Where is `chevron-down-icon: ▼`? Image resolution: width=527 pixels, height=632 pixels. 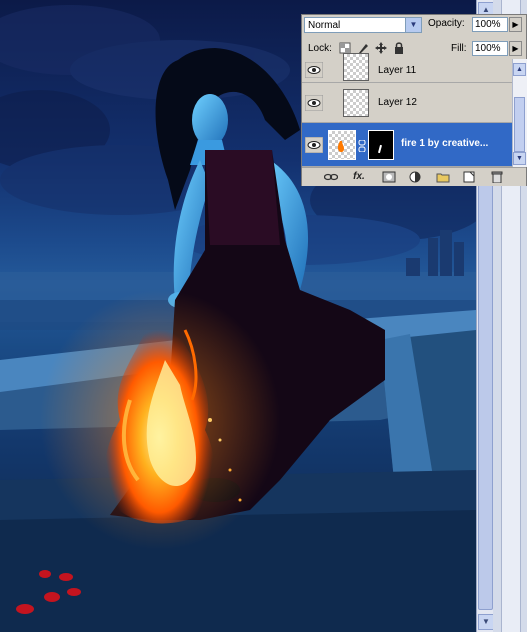
chevron-down-icon: ▼ is located at coordinates (413, 25).